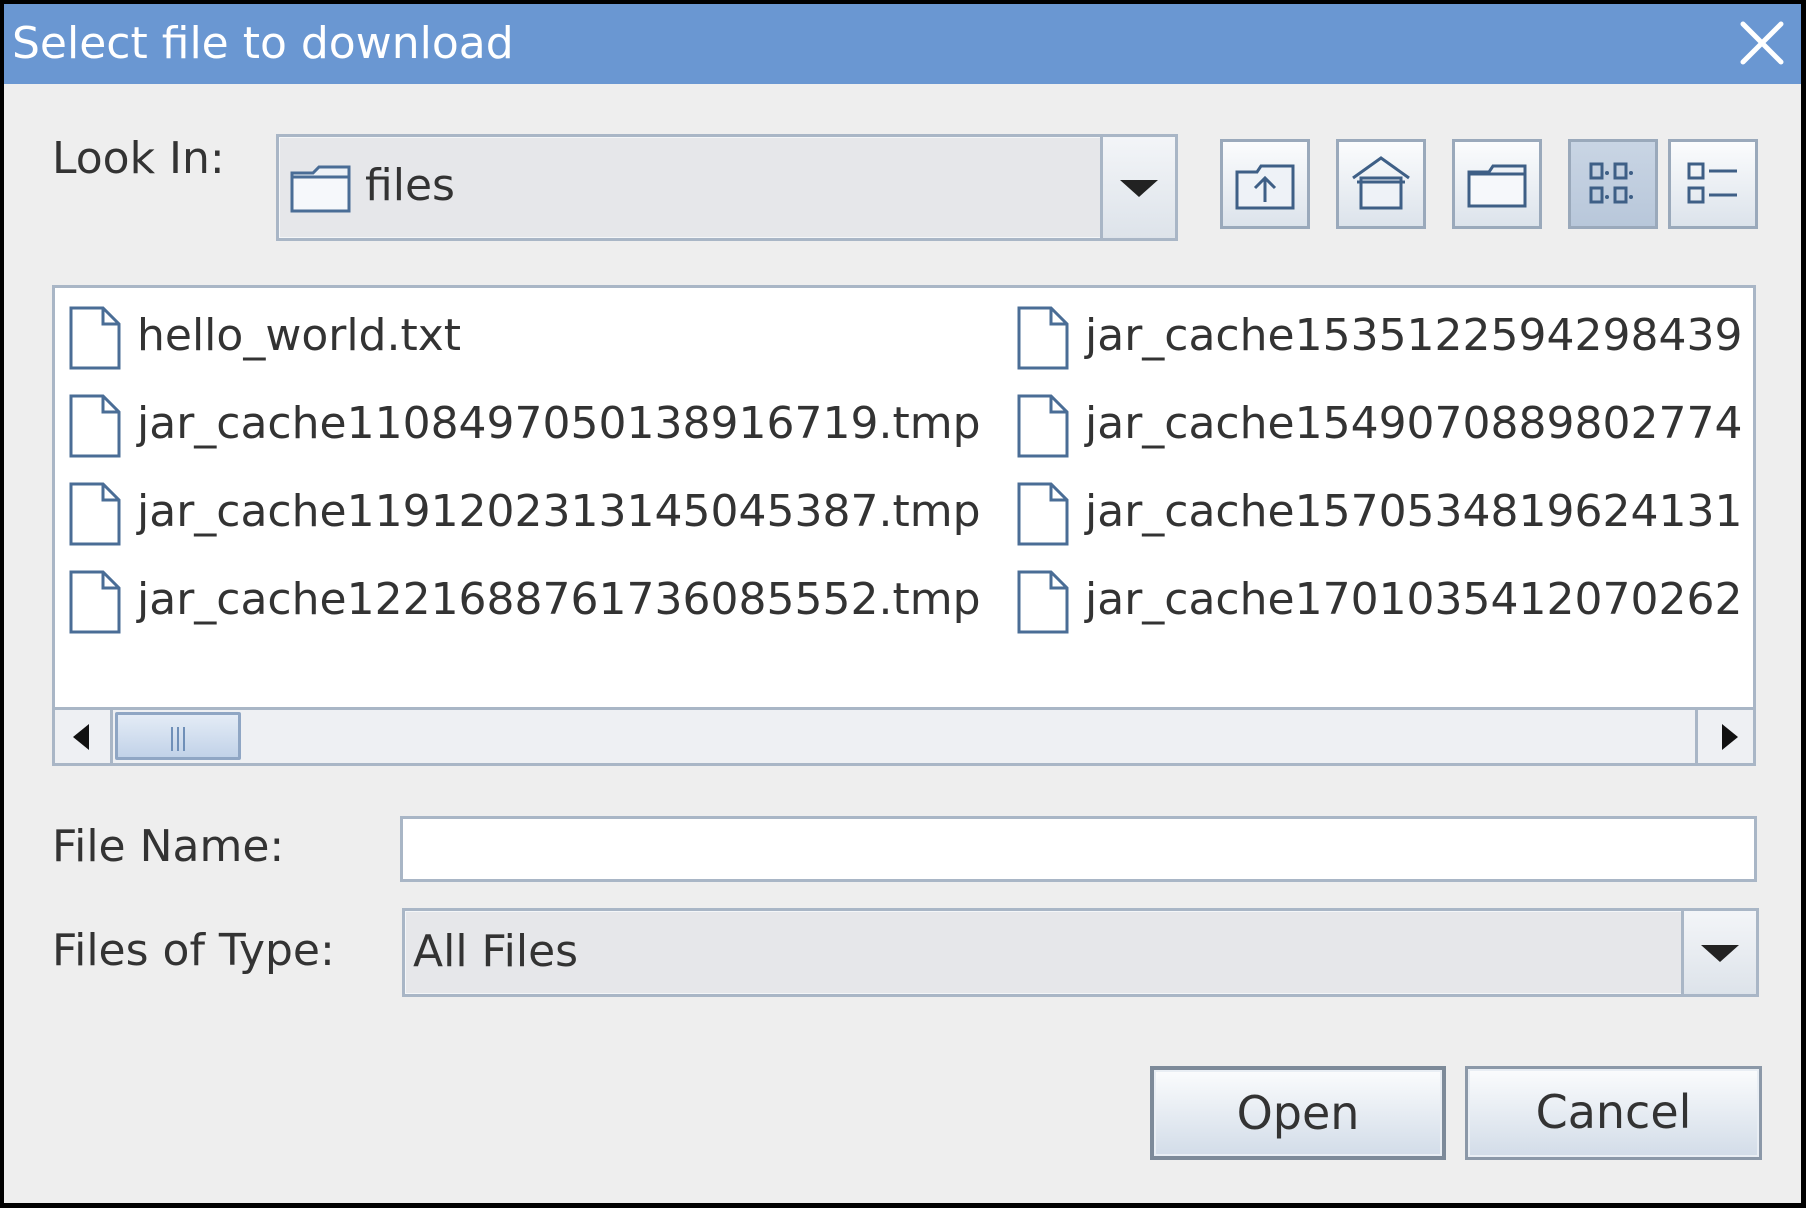 This screenshot has width=1806, height=1208. Describe the element at coordinates (1265, 187) in the screenshot. I see `folder-up-icon` at that location.